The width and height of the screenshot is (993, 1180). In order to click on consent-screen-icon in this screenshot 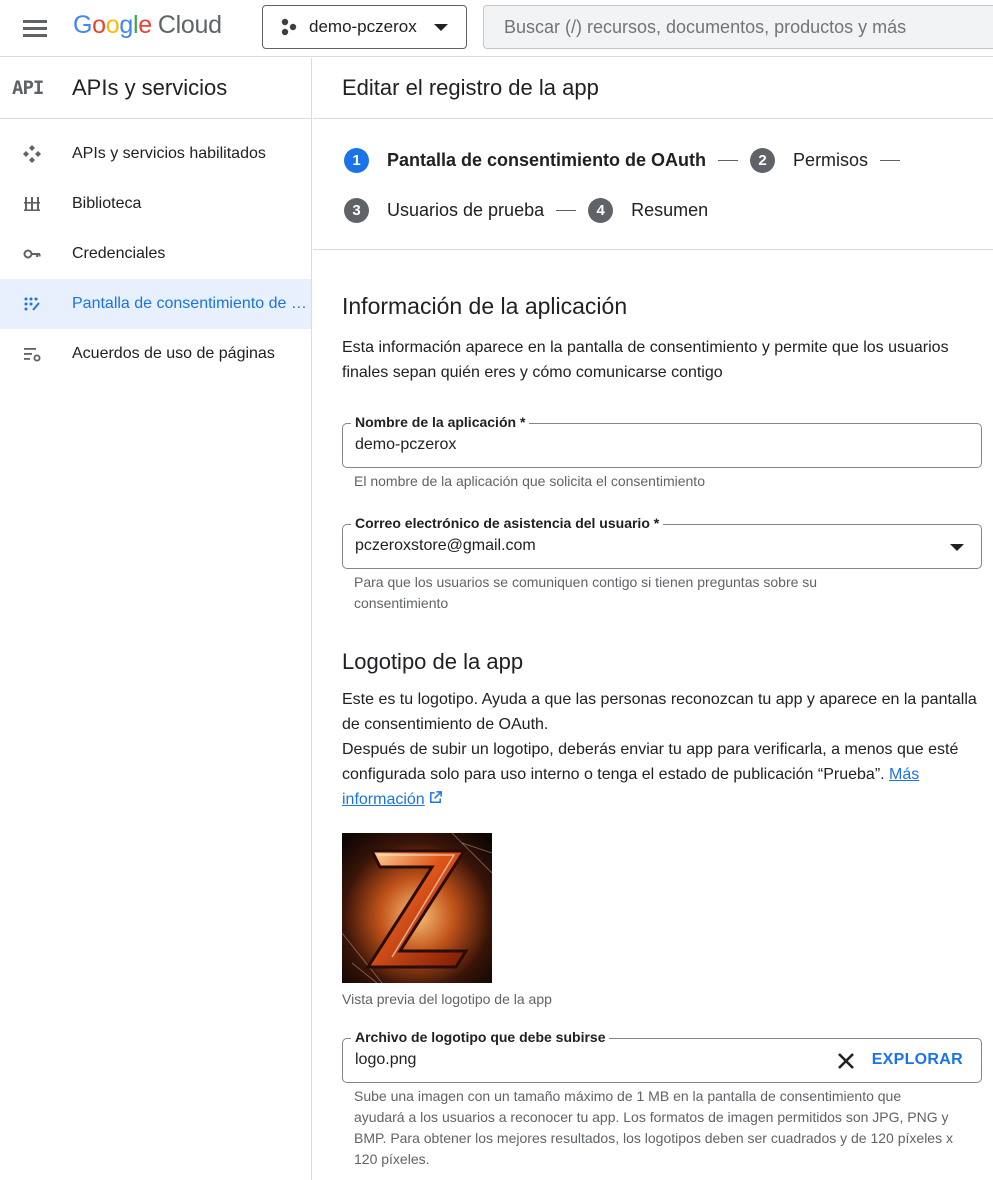, I will do `click(32, 304)`.